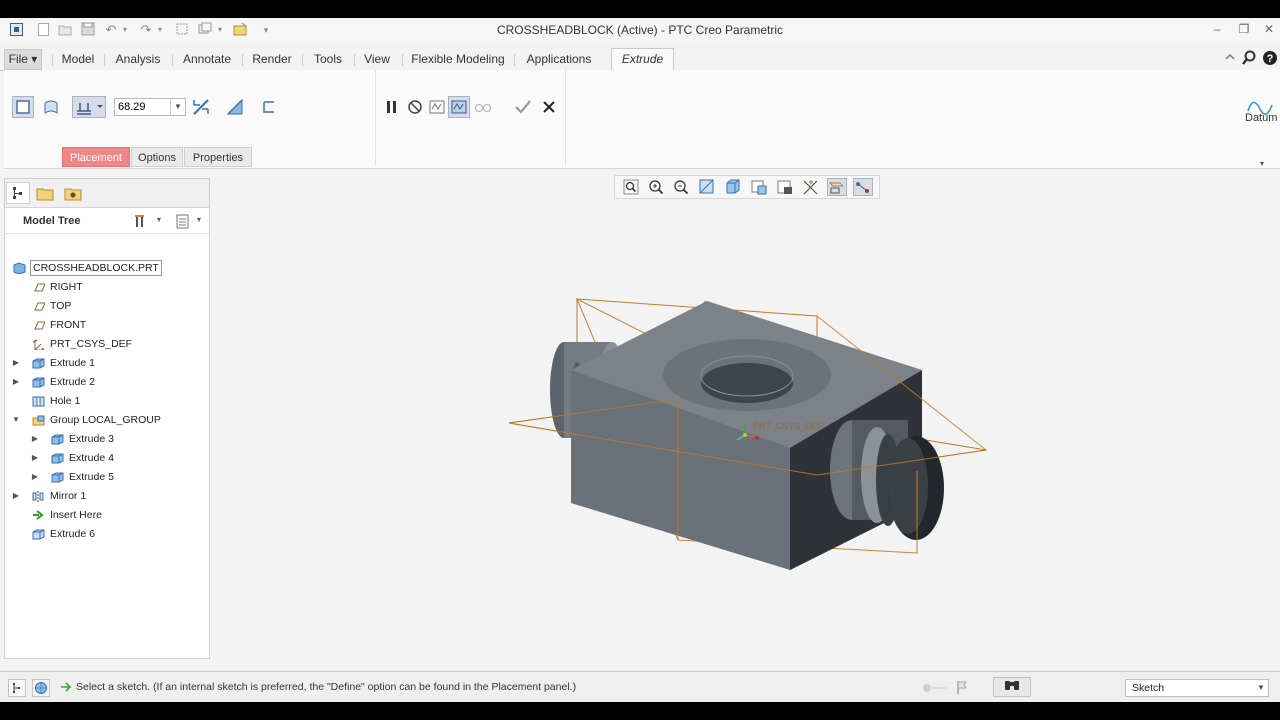 The width and height of the screenshot is (1280, 720). Describe the element at coordinates (72, 534) in the screenshot. I see `tree-item-label: Extrude 6` at that location.